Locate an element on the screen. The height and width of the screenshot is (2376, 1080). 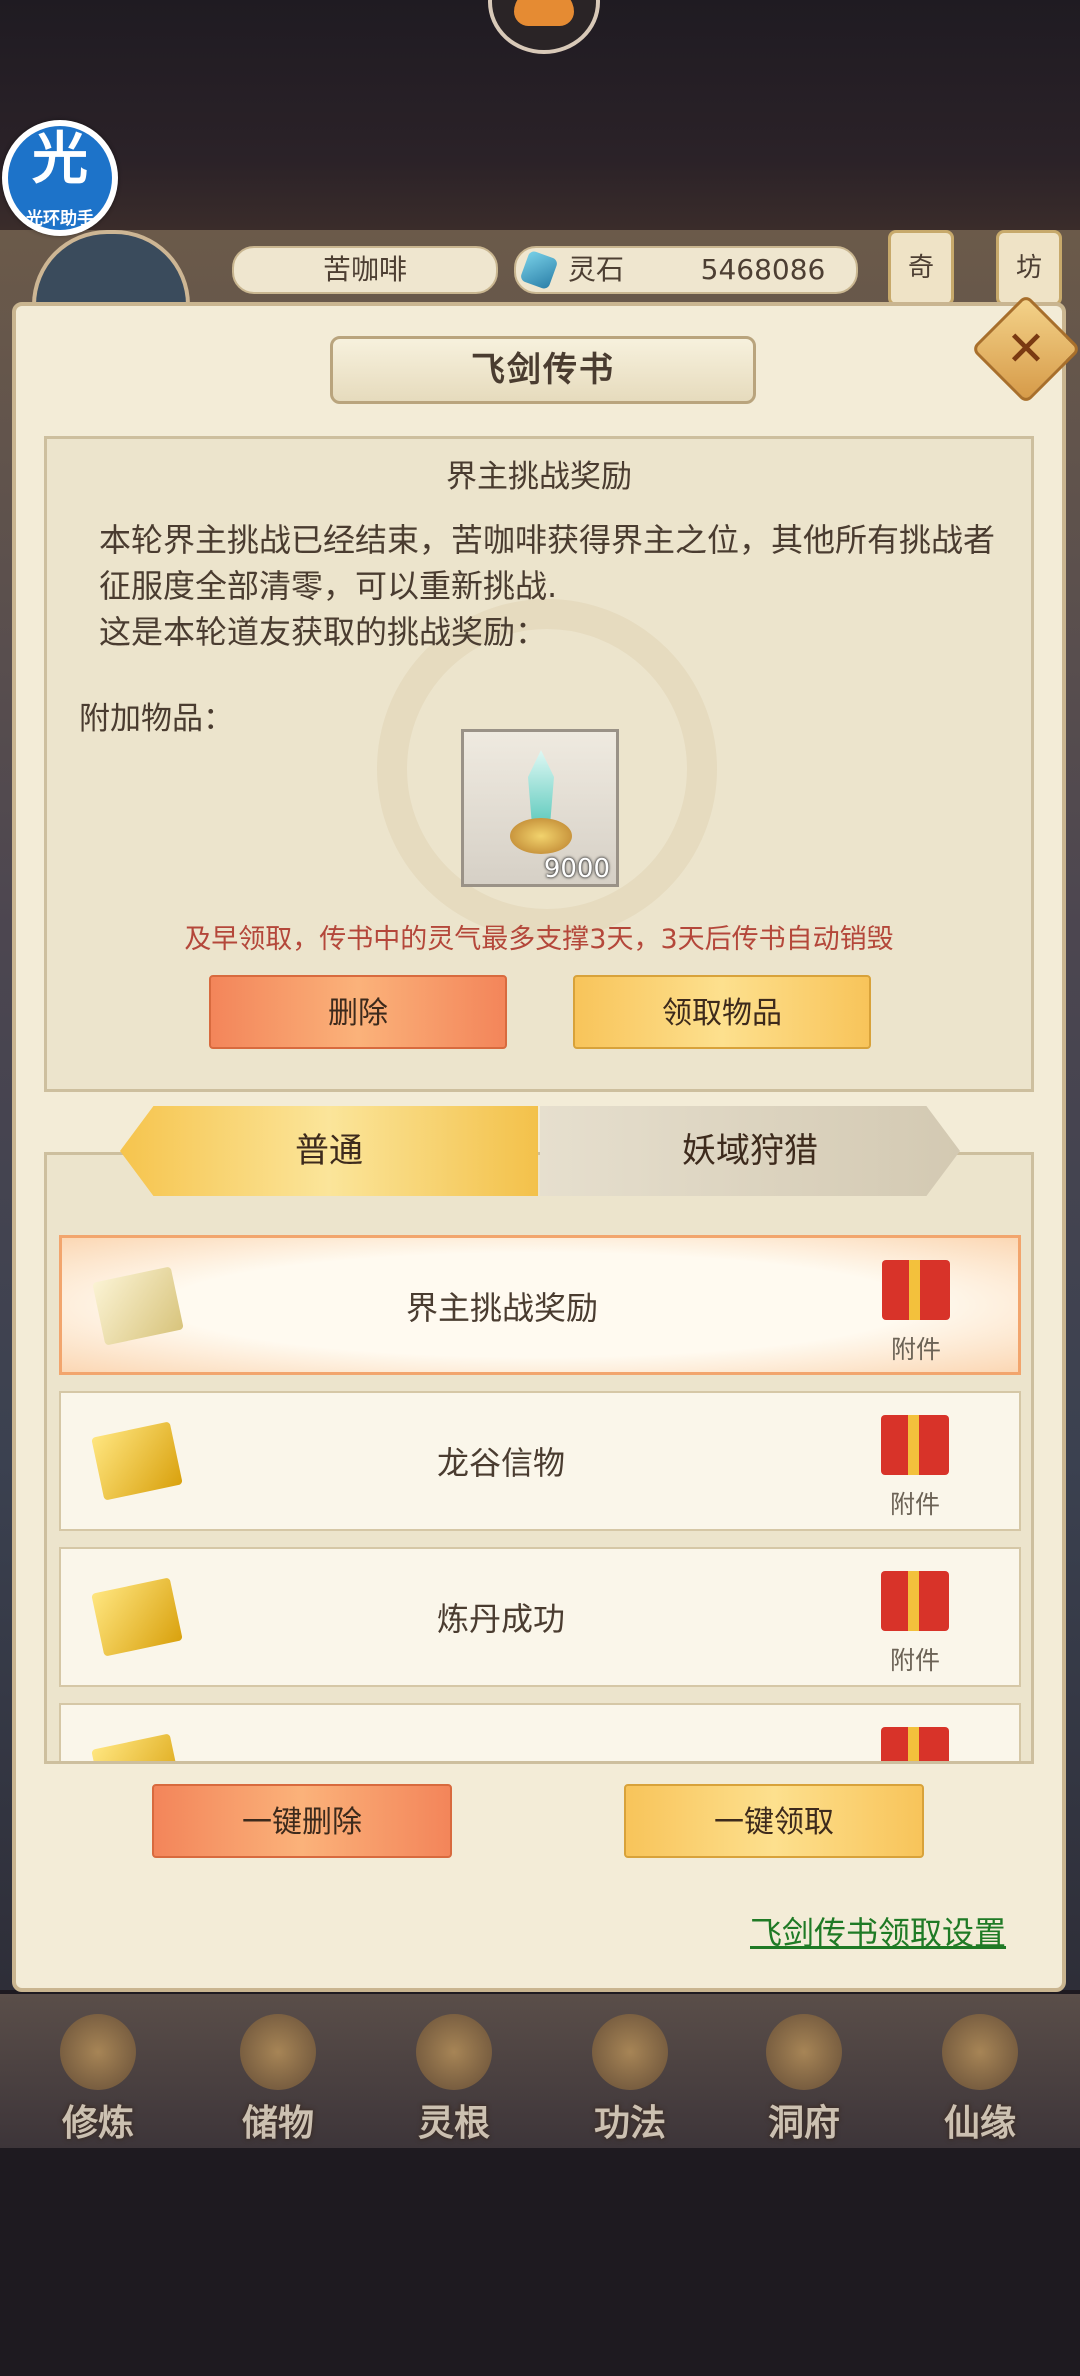
tab-demon-hunt: 妖域狩猎 is located at coordinates (750, 1151).